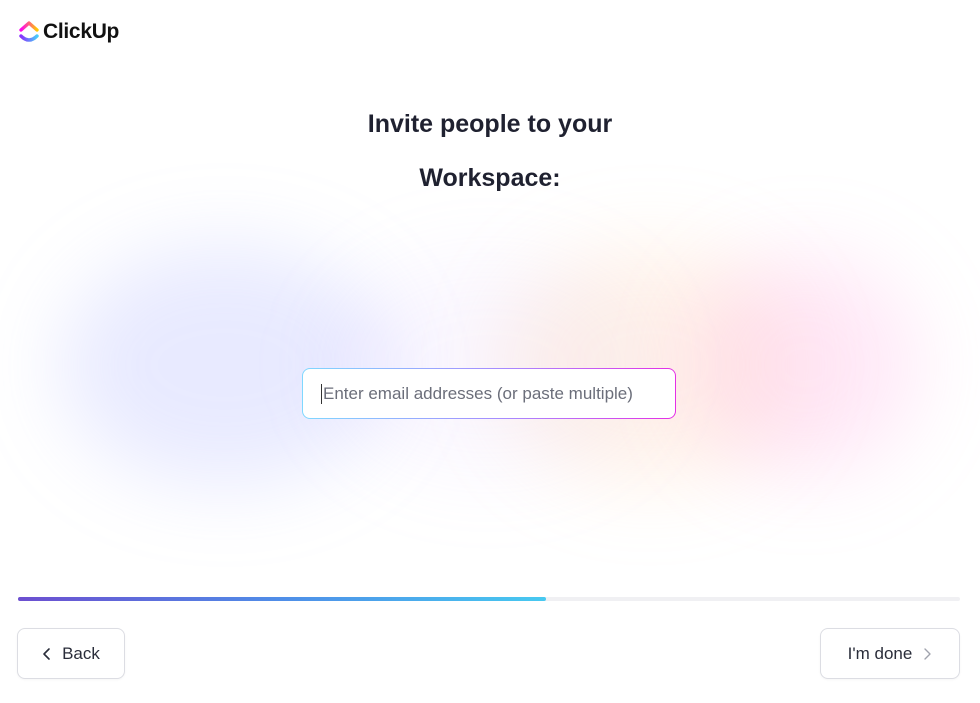 The width and height of the screenshot is (980, 703). Describe the element at coordinates (321, 393) in the screenshot. I see `text-caret` at that location.